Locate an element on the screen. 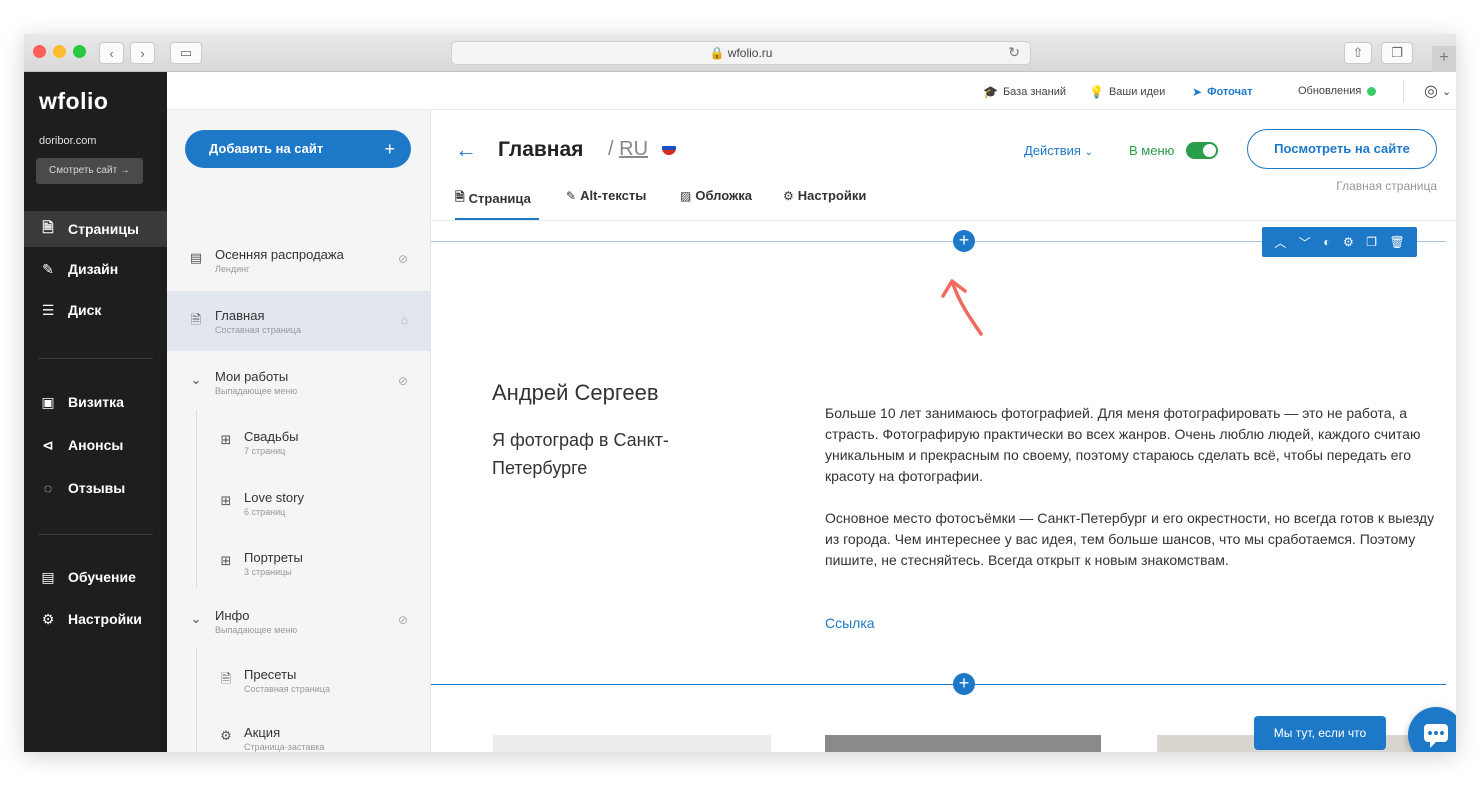 This screenshot has width=1480, height=798. new-tab-button: + is located at coordinates (1444, 59).